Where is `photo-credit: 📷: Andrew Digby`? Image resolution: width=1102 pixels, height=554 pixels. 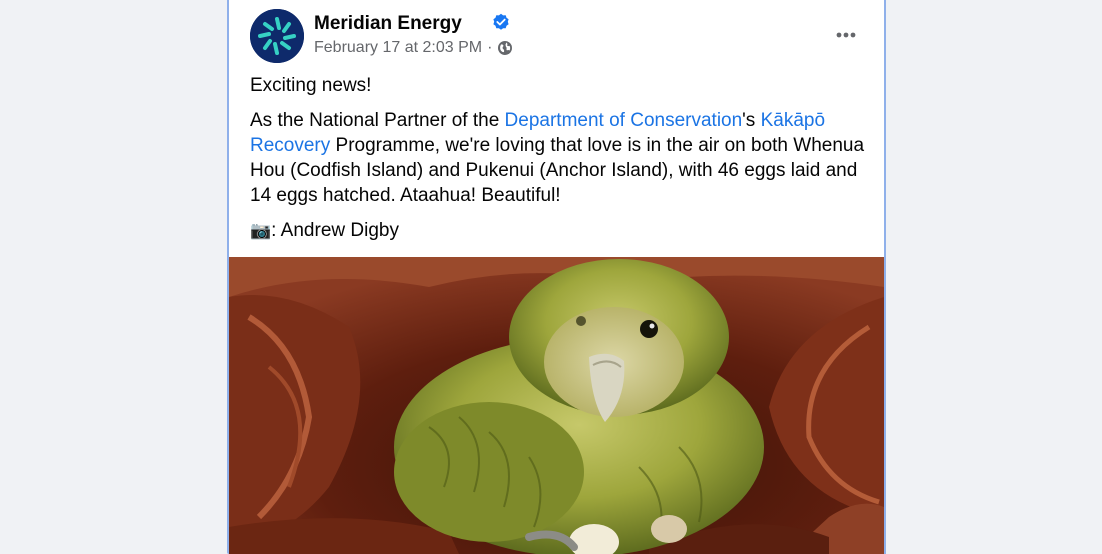
photo-credit: 📷: Andrew Digby is located at coordinates (560, 230).